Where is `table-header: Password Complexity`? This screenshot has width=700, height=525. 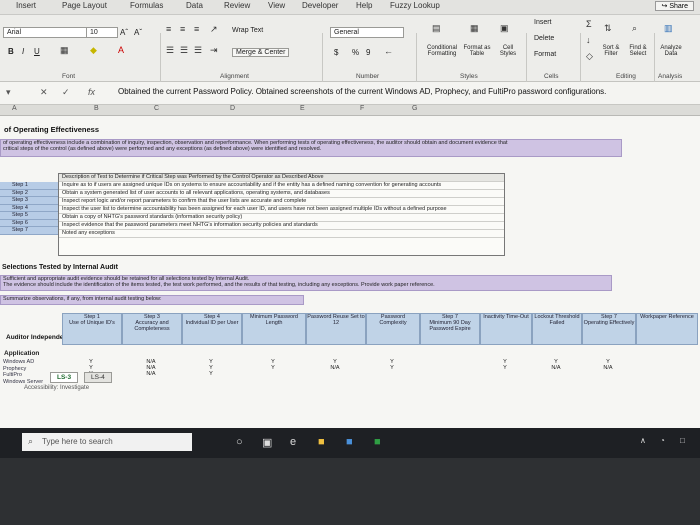 table-header: Password Complexity is located at coordinates (393, 329).